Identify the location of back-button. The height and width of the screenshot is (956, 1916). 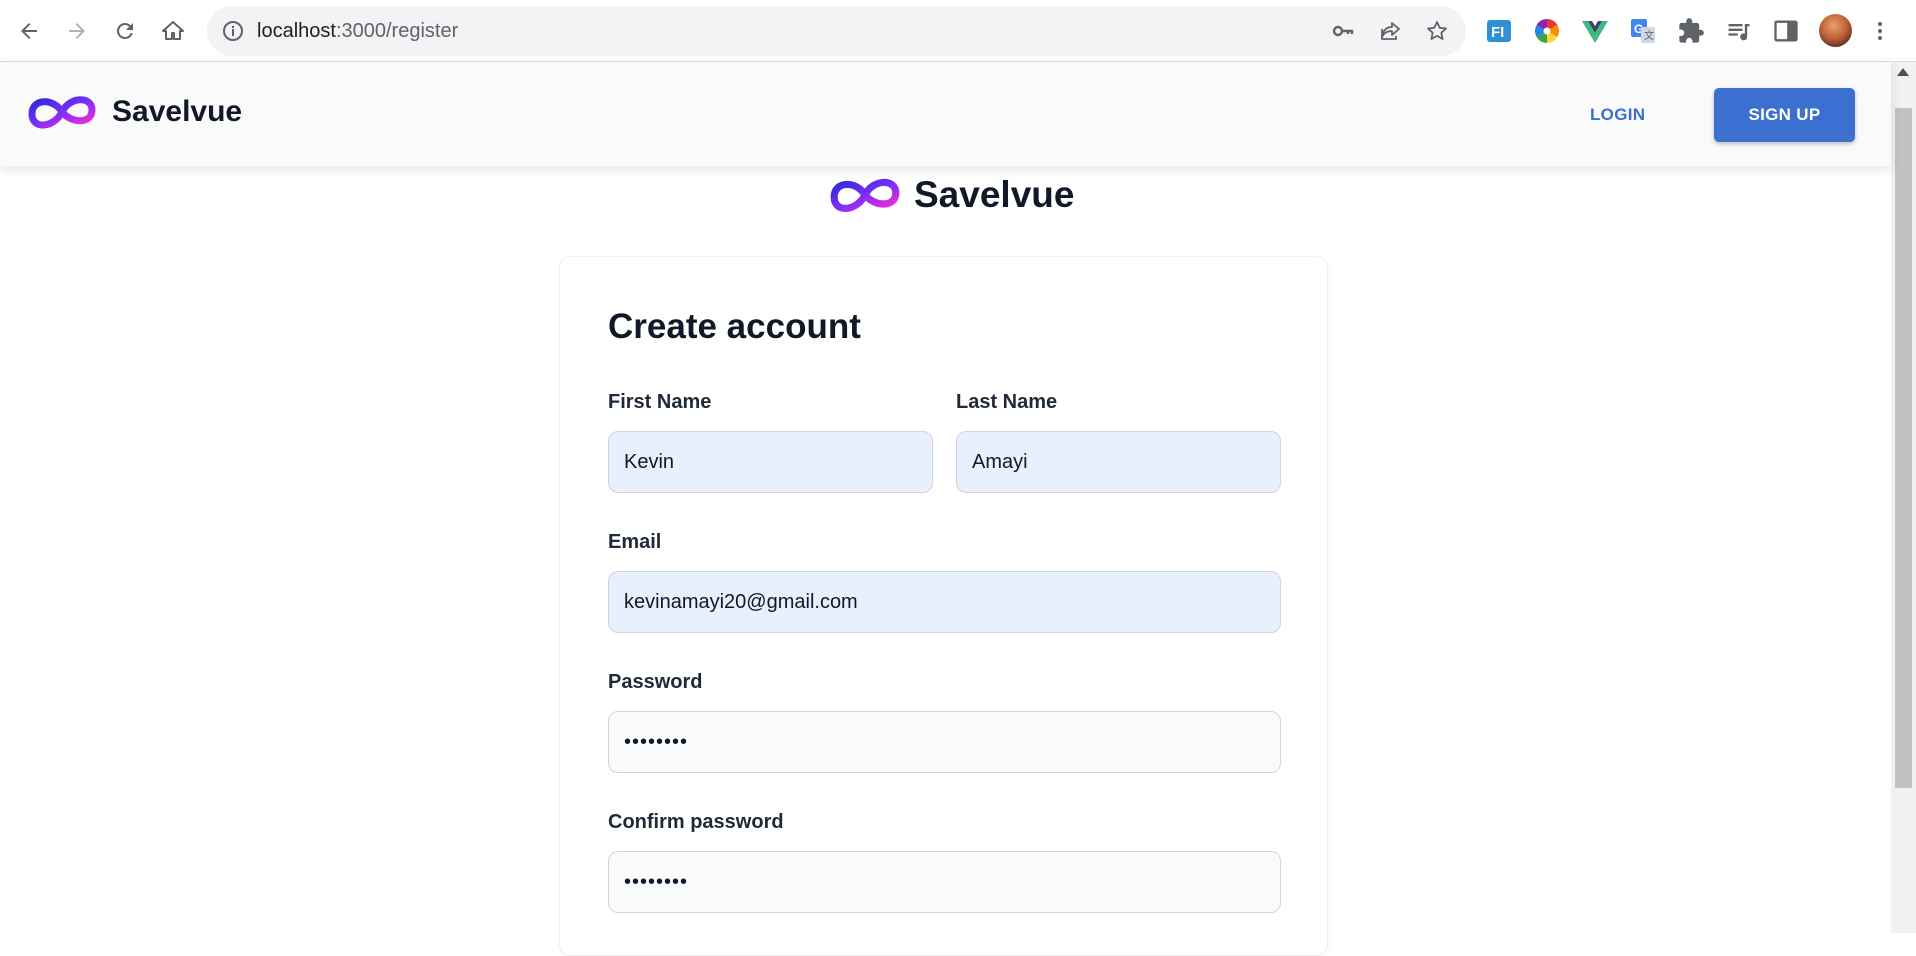
(29, 31).